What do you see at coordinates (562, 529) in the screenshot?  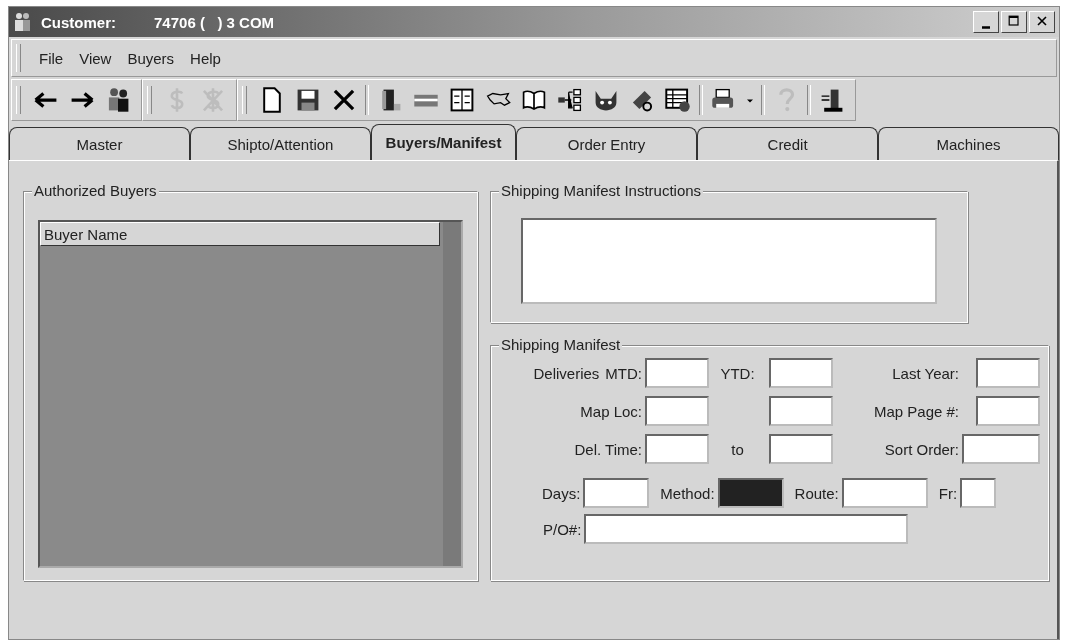 I see `field-label: P/O#:` at bounding box center [562, 529].